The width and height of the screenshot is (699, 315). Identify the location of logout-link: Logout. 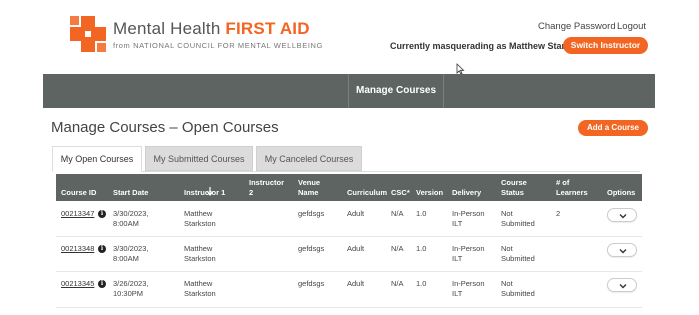
(631, 26).